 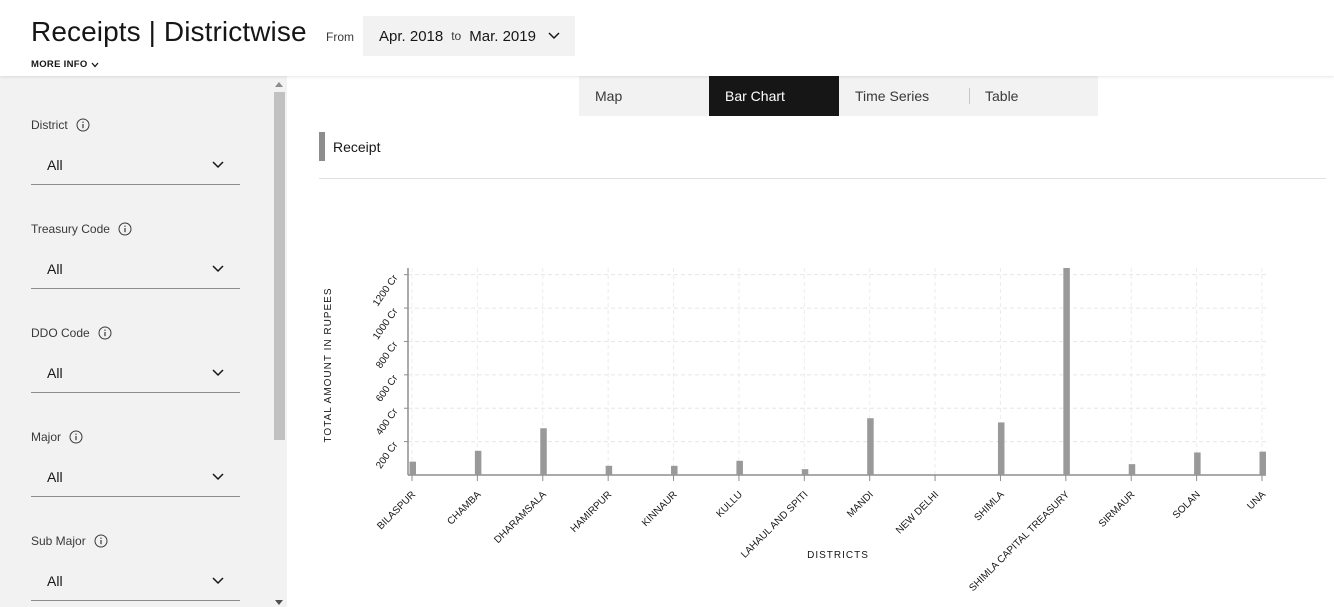 I want to click on x-tick-label: NEW DELHI, so click(x=917, y=512).